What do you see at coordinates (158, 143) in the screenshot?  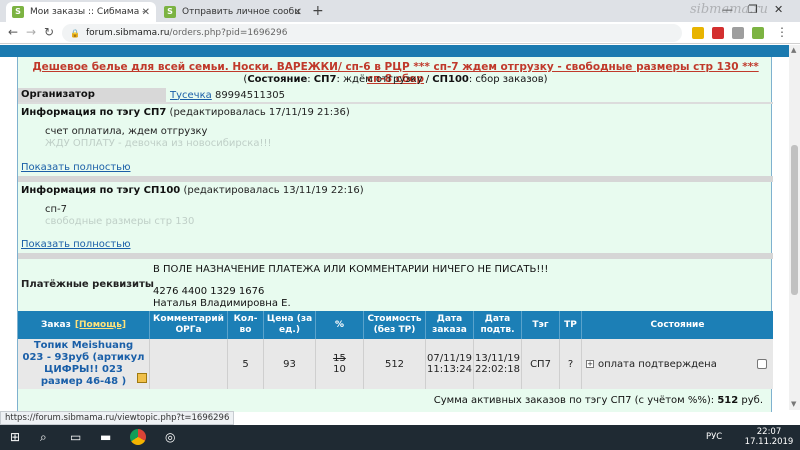 I see `info-sp7-faded-line: ЖДУ ОПЛАТУ - девочка из новосибирска!!!` at bounding box center [158, 143].